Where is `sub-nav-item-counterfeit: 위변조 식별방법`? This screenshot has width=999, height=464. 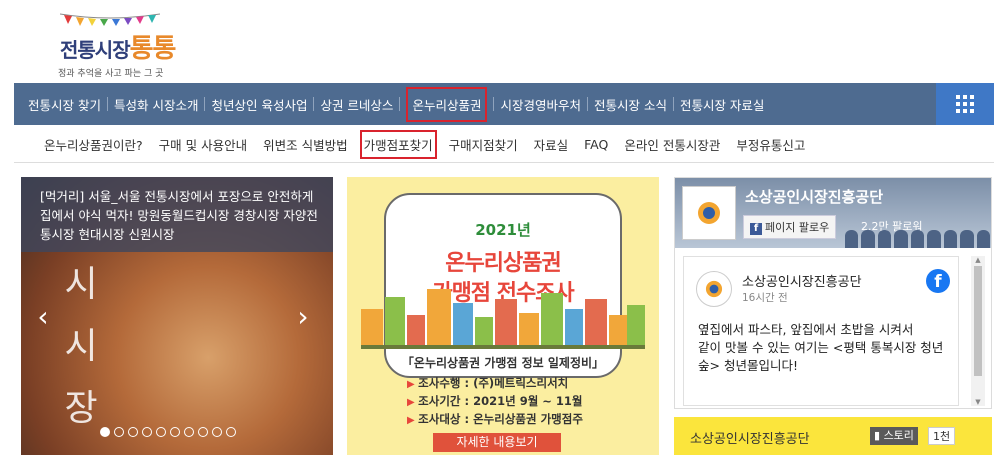 sub-nav-item-counterfeit: 위변조 식별방법 is located at coordinates (305, 144).